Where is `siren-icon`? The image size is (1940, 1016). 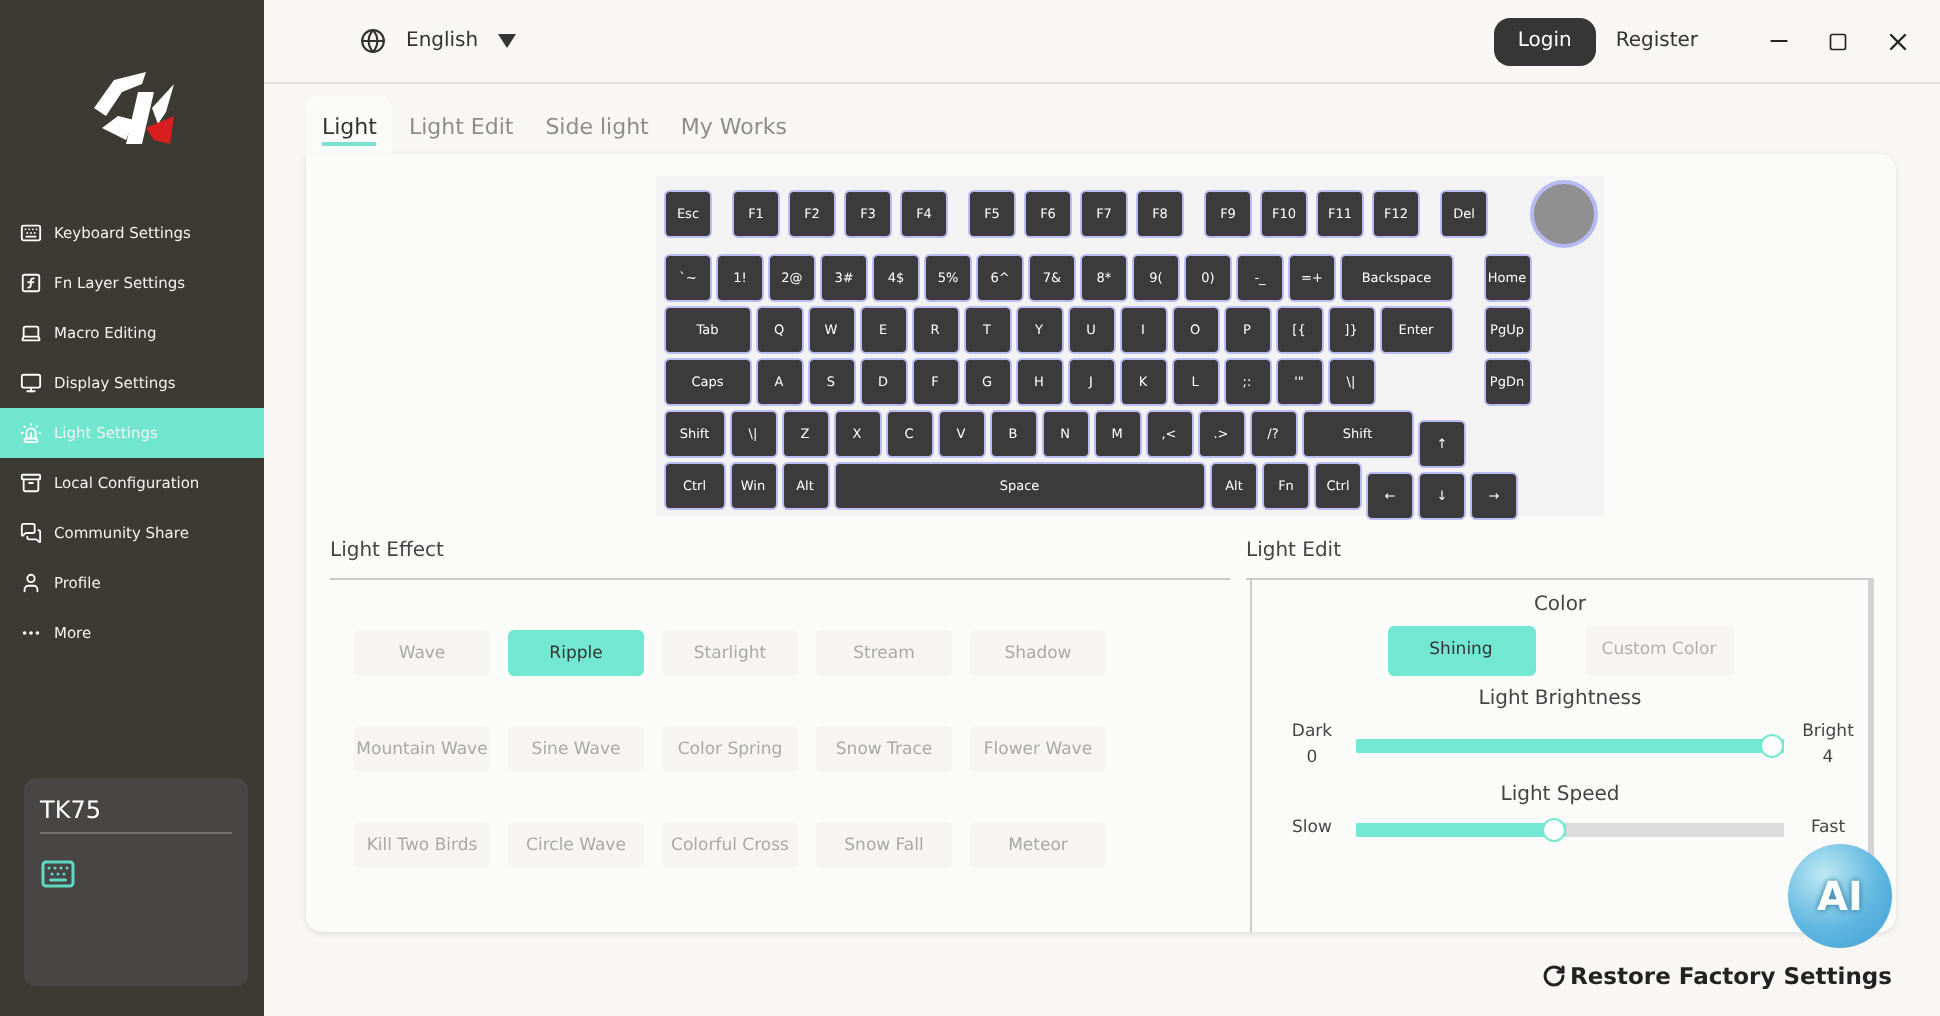
siren-icon is located at coordinates (31, 433).